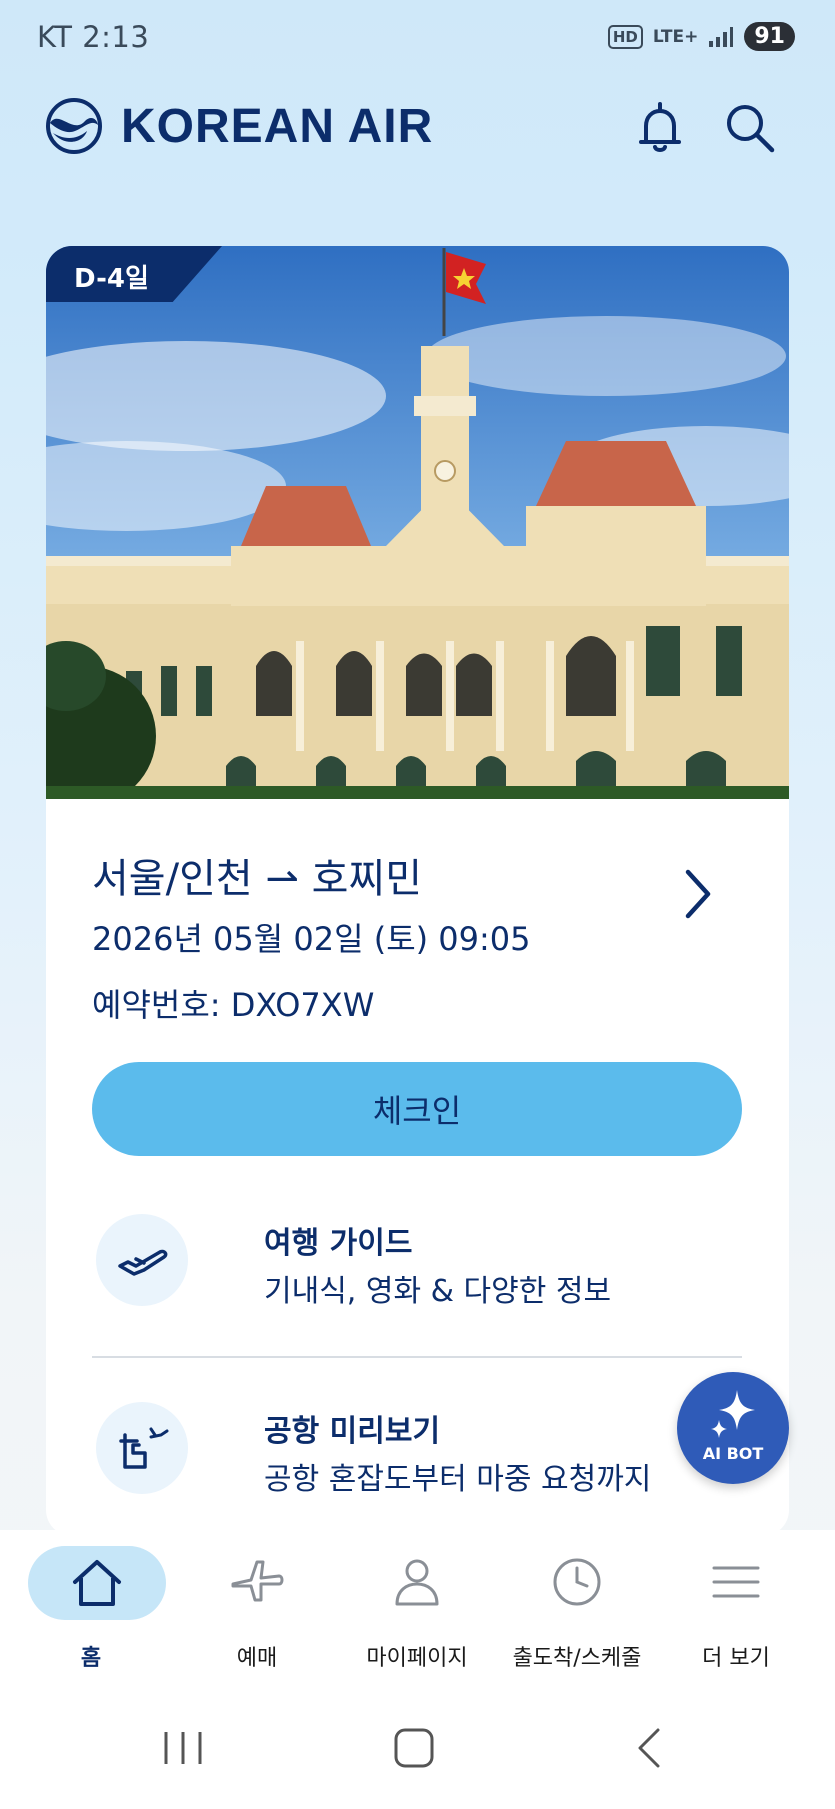 The width and height of the screenshot is (835, 1809). Describe the element at coordinates (736, 1658) in the screenshot. I see `nav-more-label: 더 보기` at that location.